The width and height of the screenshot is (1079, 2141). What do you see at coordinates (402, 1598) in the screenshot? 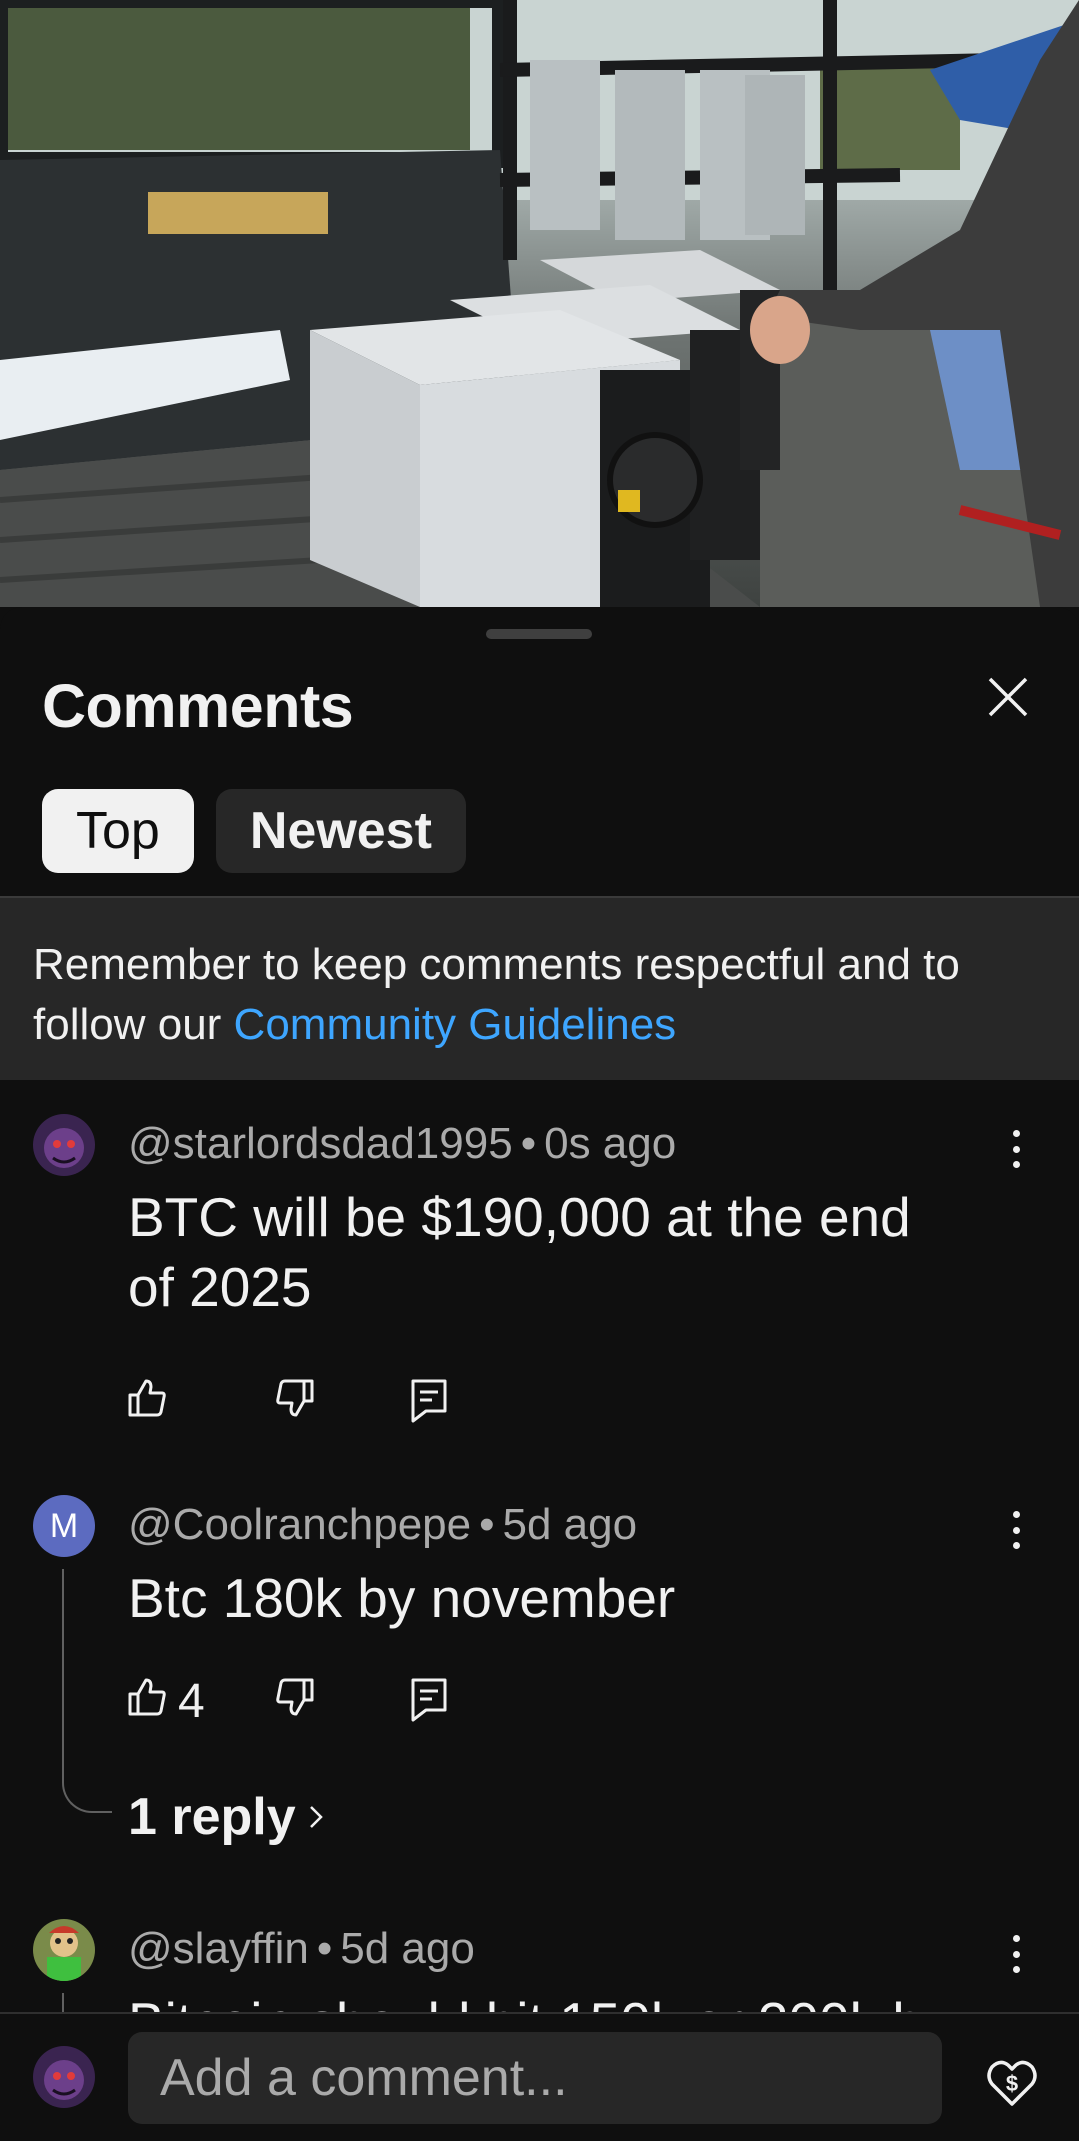
I see `comment-text: Btc 180k by november` at bounding box center [402, 1598].